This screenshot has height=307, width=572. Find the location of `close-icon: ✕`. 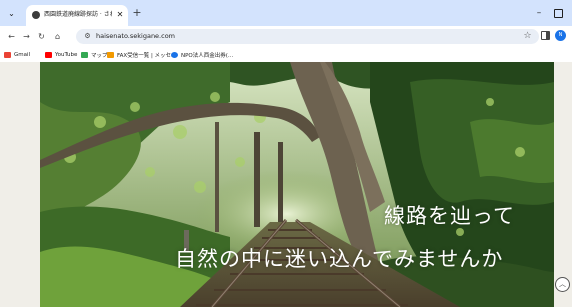

close-icon: ✕ is located at coordinates (120, 15).